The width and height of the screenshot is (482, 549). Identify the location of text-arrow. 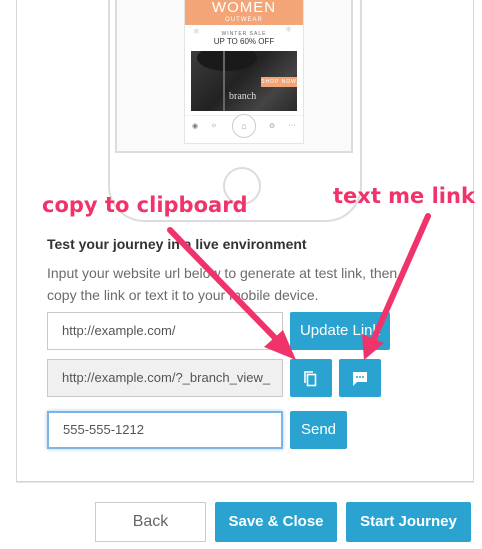
(396, 286).